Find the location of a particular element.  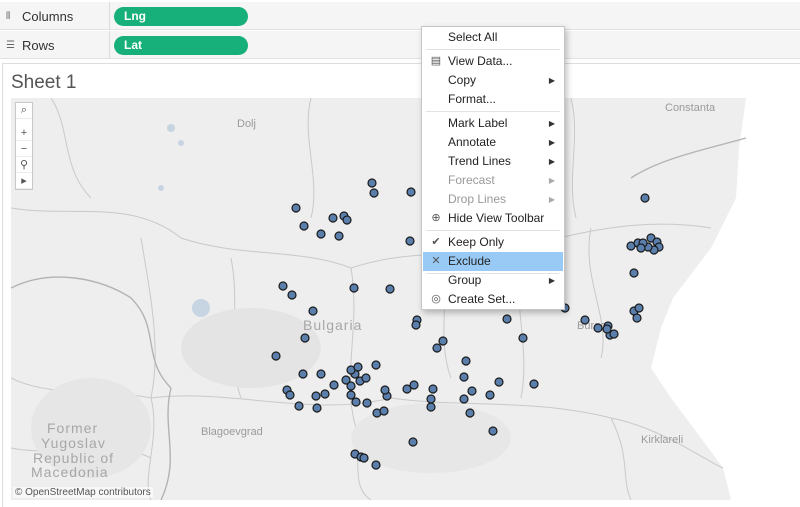

menu-item-hide-view-toolbar: ⊕ Hide View Toolbar is located at coordinates (493, 218).